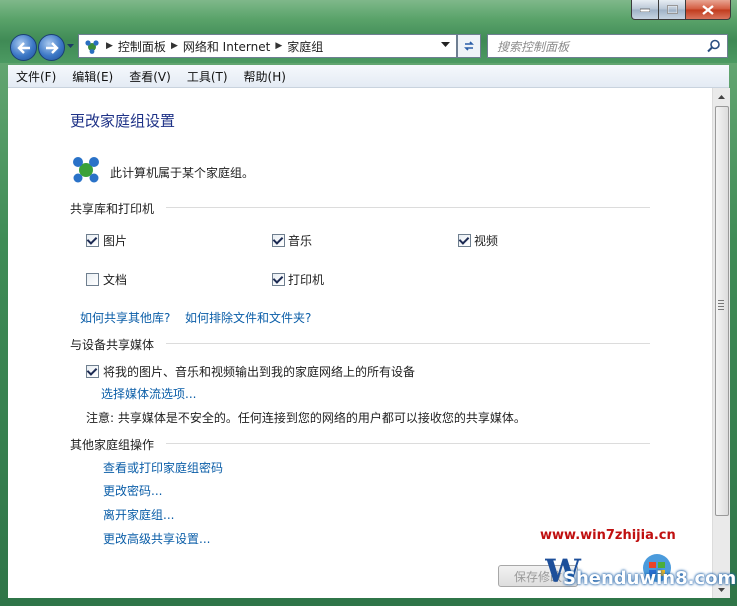  I want to click on label-music: 音乐, so click(300, 241).